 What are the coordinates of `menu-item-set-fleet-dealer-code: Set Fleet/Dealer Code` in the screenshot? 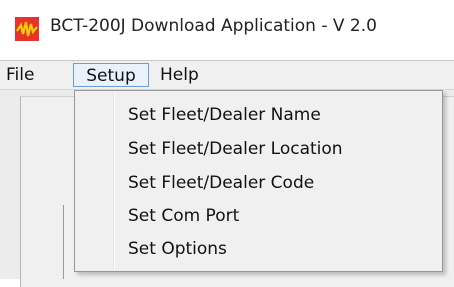 It's located at (258, 183).